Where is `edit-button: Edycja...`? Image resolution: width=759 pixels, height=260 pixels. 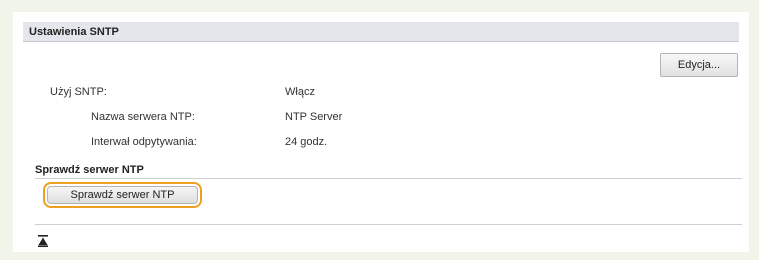
edit-button: Edycja... is located at coordinates (699, 65).